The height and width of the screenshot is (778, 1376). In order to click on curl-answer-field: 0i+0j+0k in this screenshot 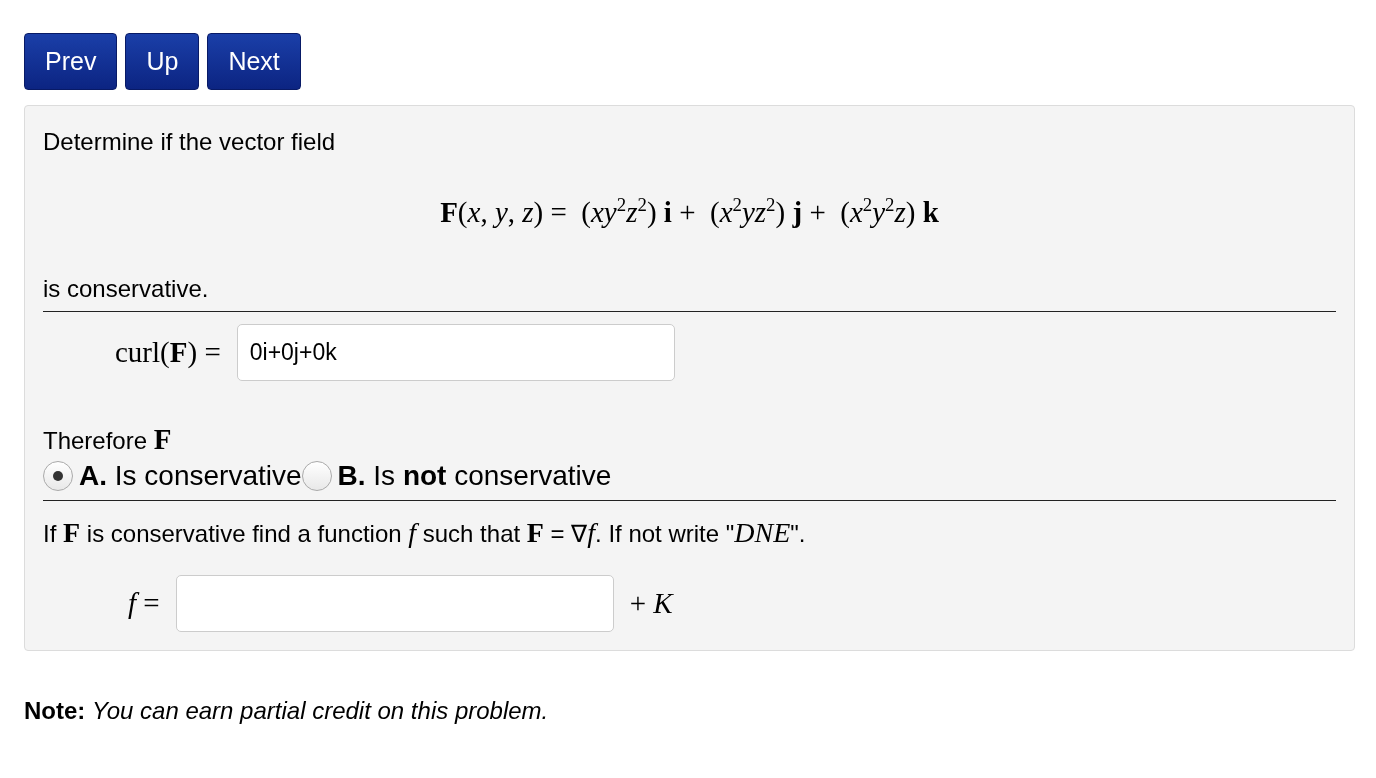, I will do `click(455, 352)`.